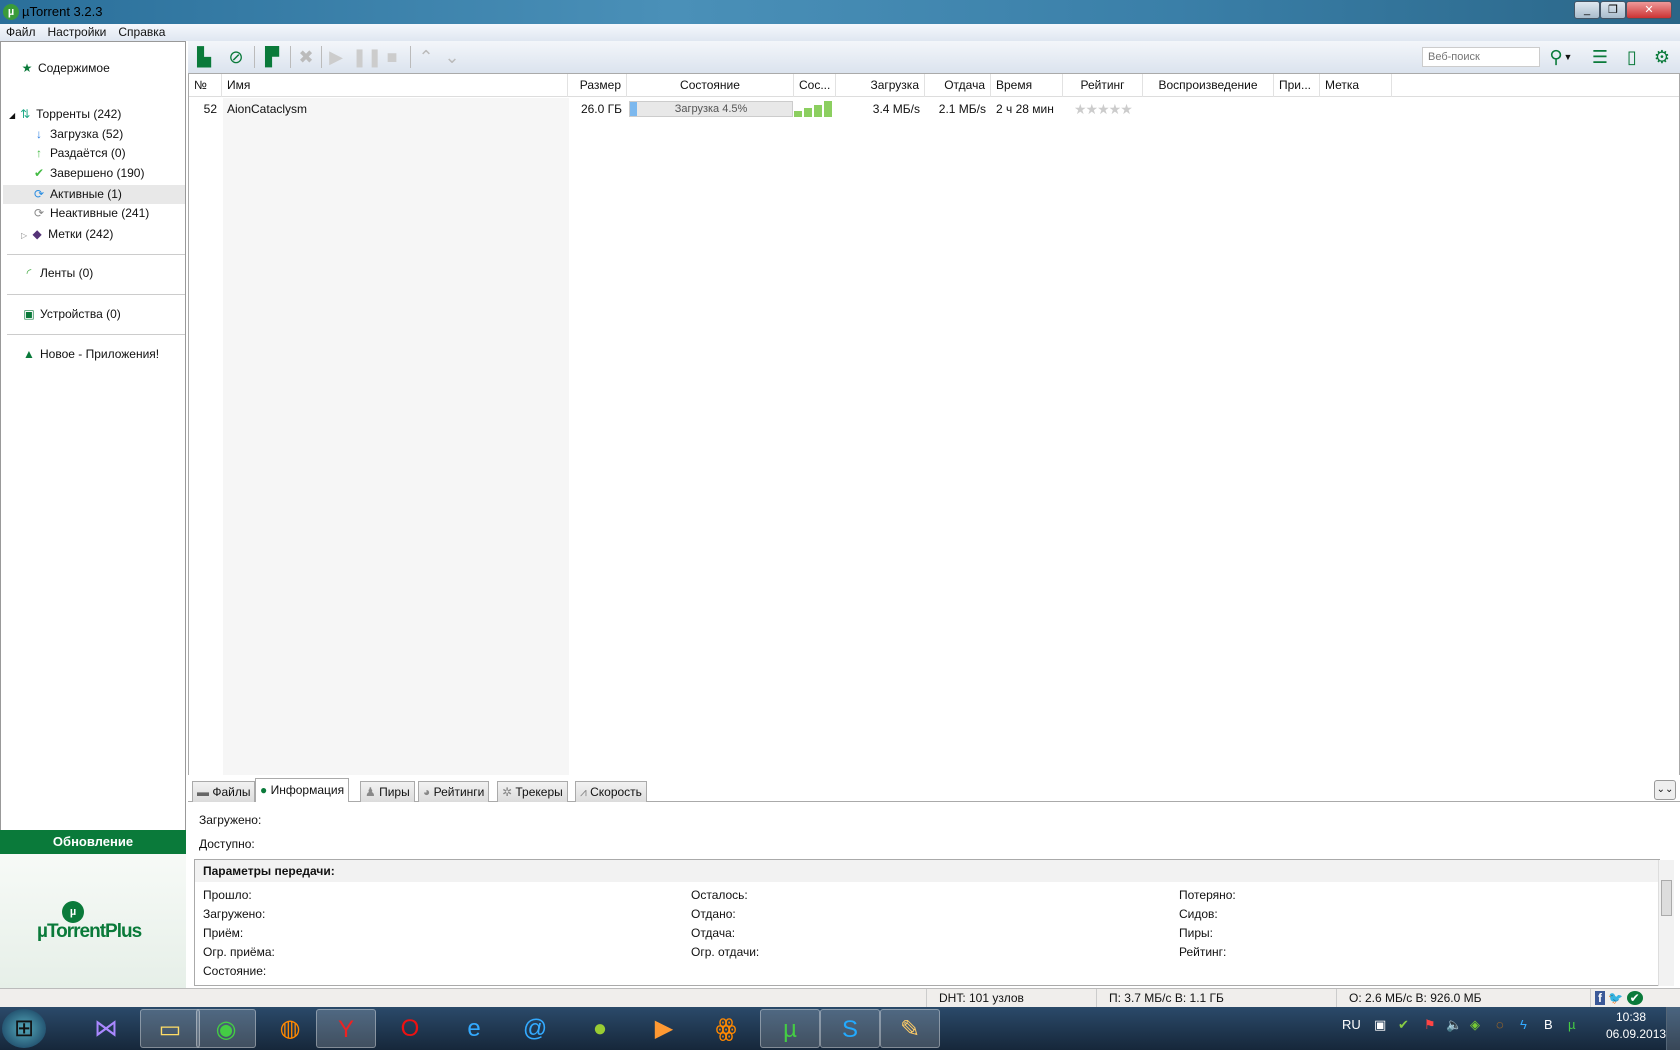 This screenshot has width=1680, height=1050. I want to click on icq-icon: ●, so click(600, 1028).